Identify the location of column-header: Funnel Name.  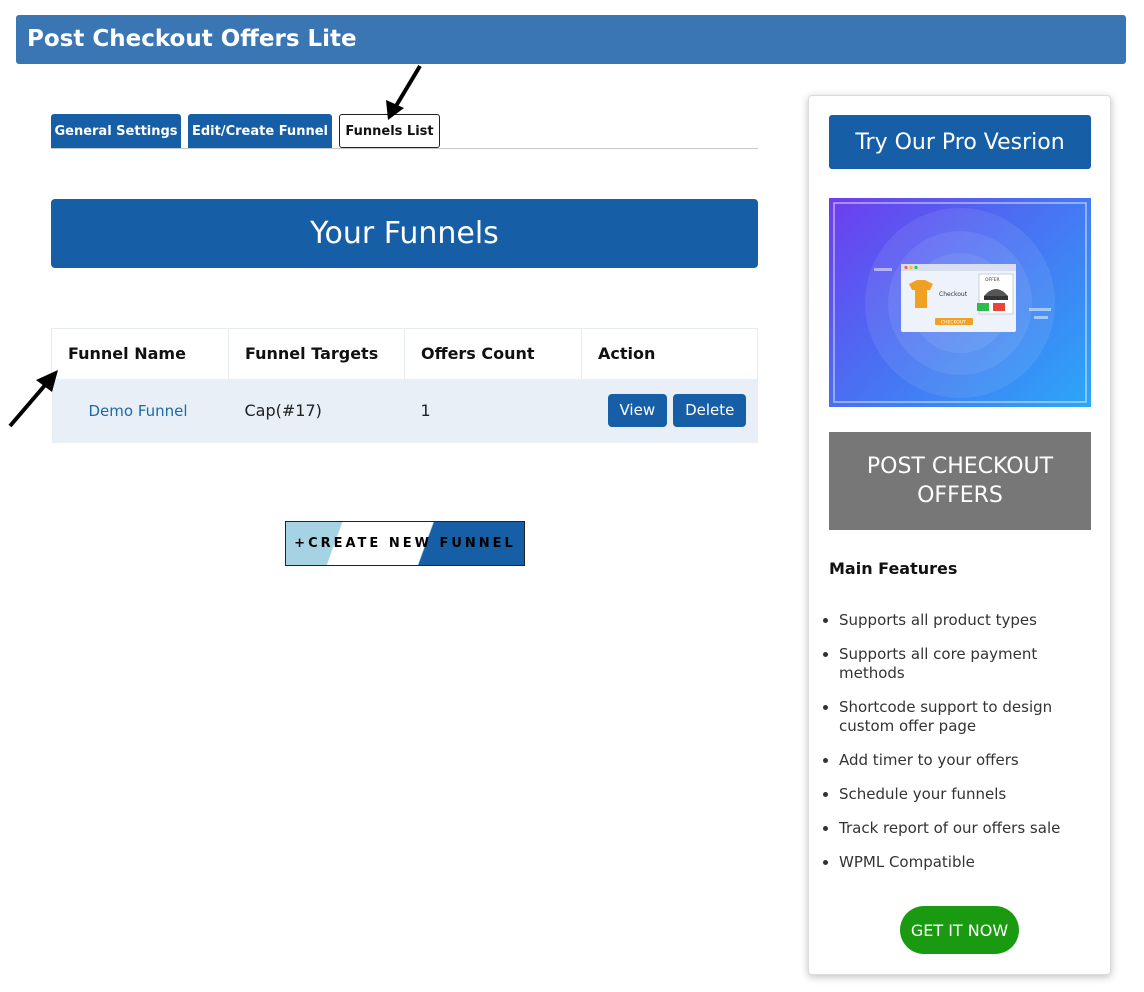
(140, 353).